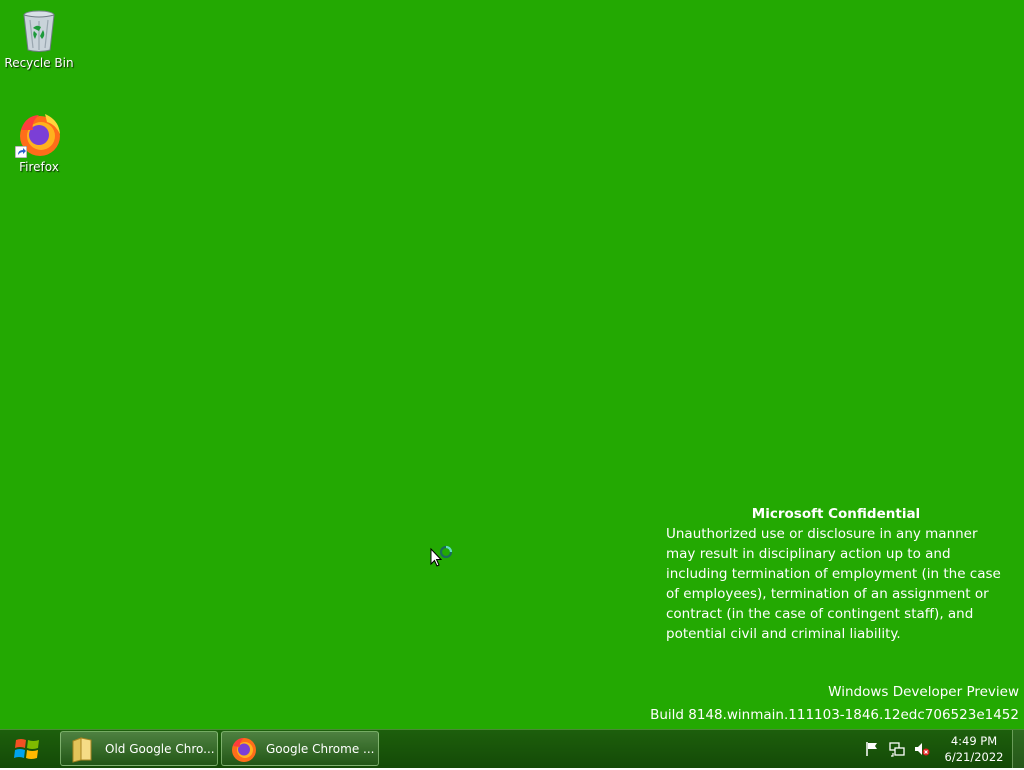 This screenshot has height=770, width=1024. Describe the element at coordinates (836, 514) in the screenshot. I see `confidential-title: Microsoft Confidential` at that location.